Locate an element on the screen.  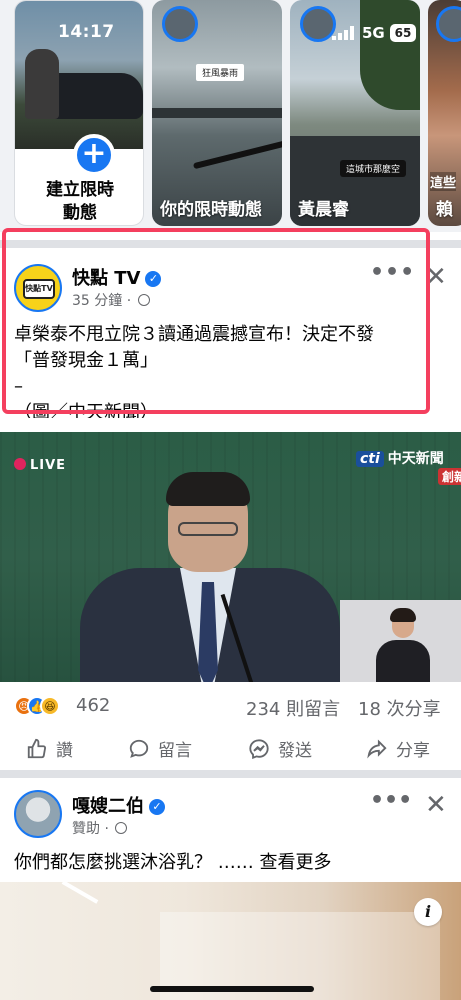
live-badge: LIVE is located at coordinates (40, 465).